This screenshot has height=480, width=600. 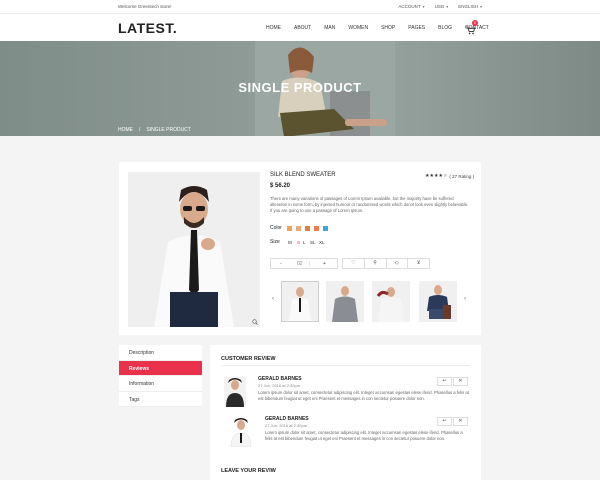 I want to click on thumbnail-next-arrow: ›, so click(x=465, y=299).